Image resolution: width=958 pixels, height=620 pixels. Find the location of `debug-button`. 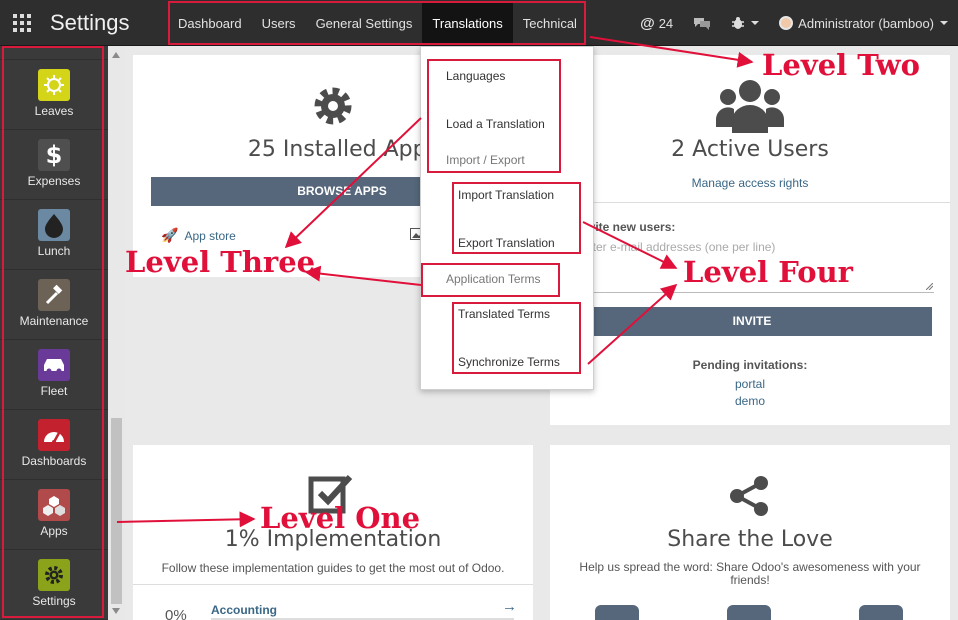

debug-button is located at coordinates (745, 23).